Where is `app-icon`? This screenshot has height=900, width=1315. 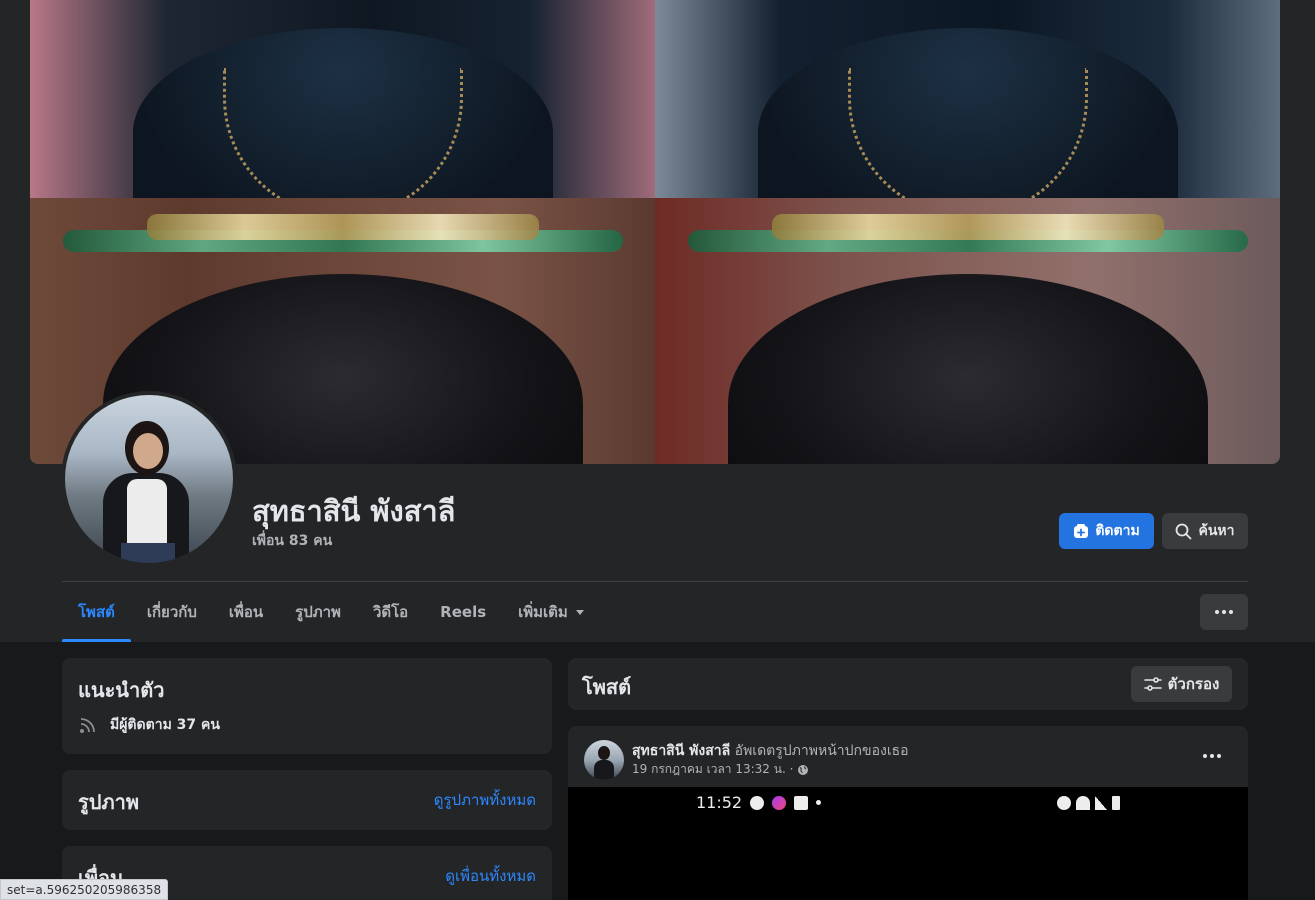 app-icon is located at coordinates (779, 802).